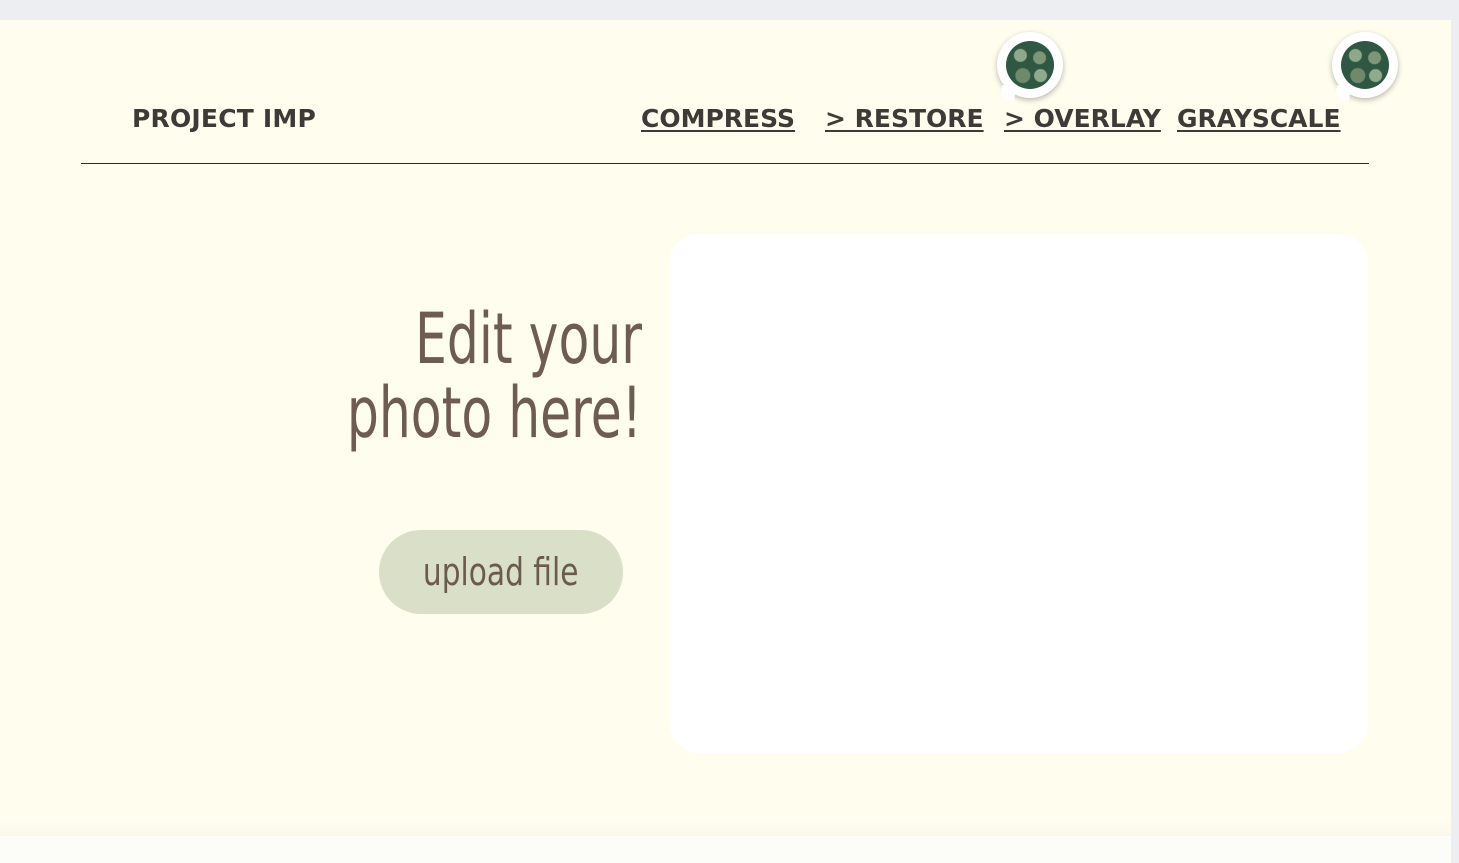  What do you see at coordinates (224, 118) in the screenshot?
I see `brand-logo-text: PROJECT IMP` at bounding box center [224, 118].